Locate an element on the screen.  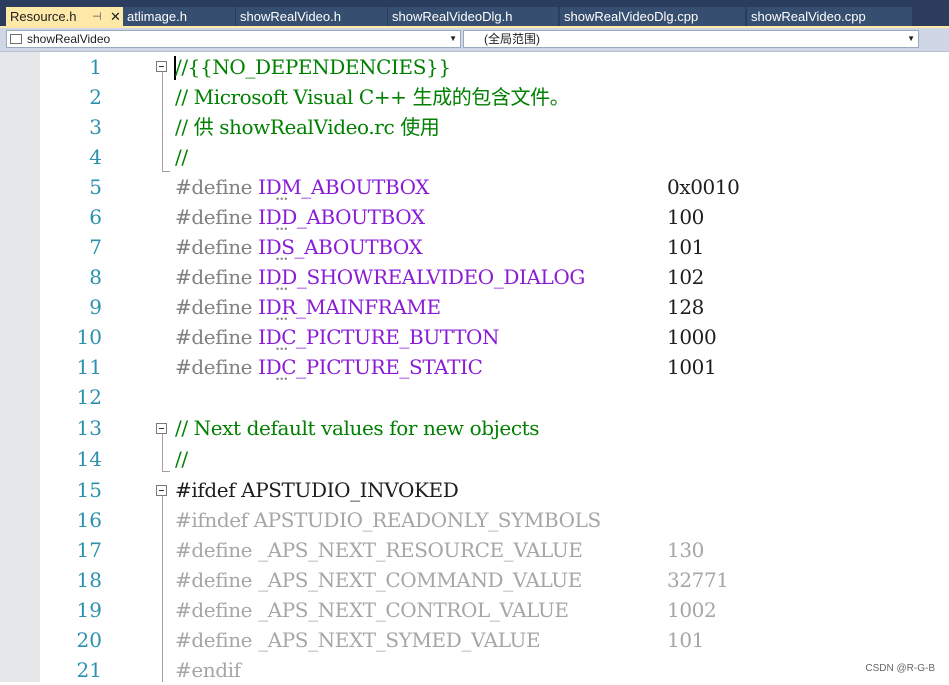
line-number: 21 is located at coordinates (89, 670).